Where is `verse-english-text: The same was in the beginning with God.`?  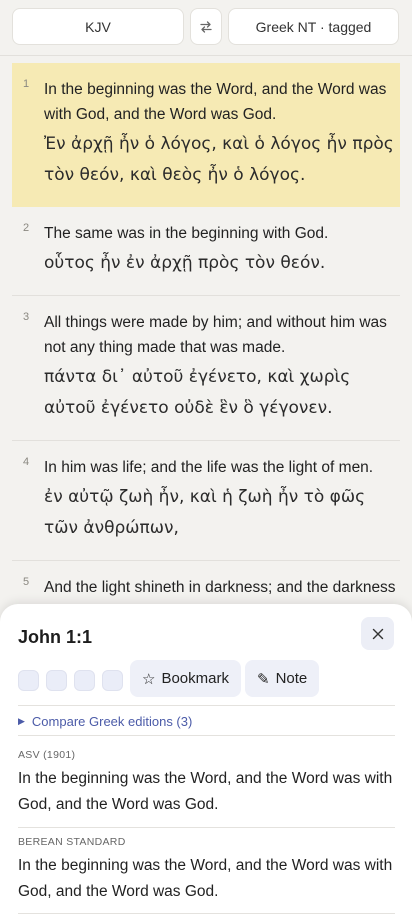
verse-english-text: The same was in the beginning with God. is located at coordinates (186, 233).